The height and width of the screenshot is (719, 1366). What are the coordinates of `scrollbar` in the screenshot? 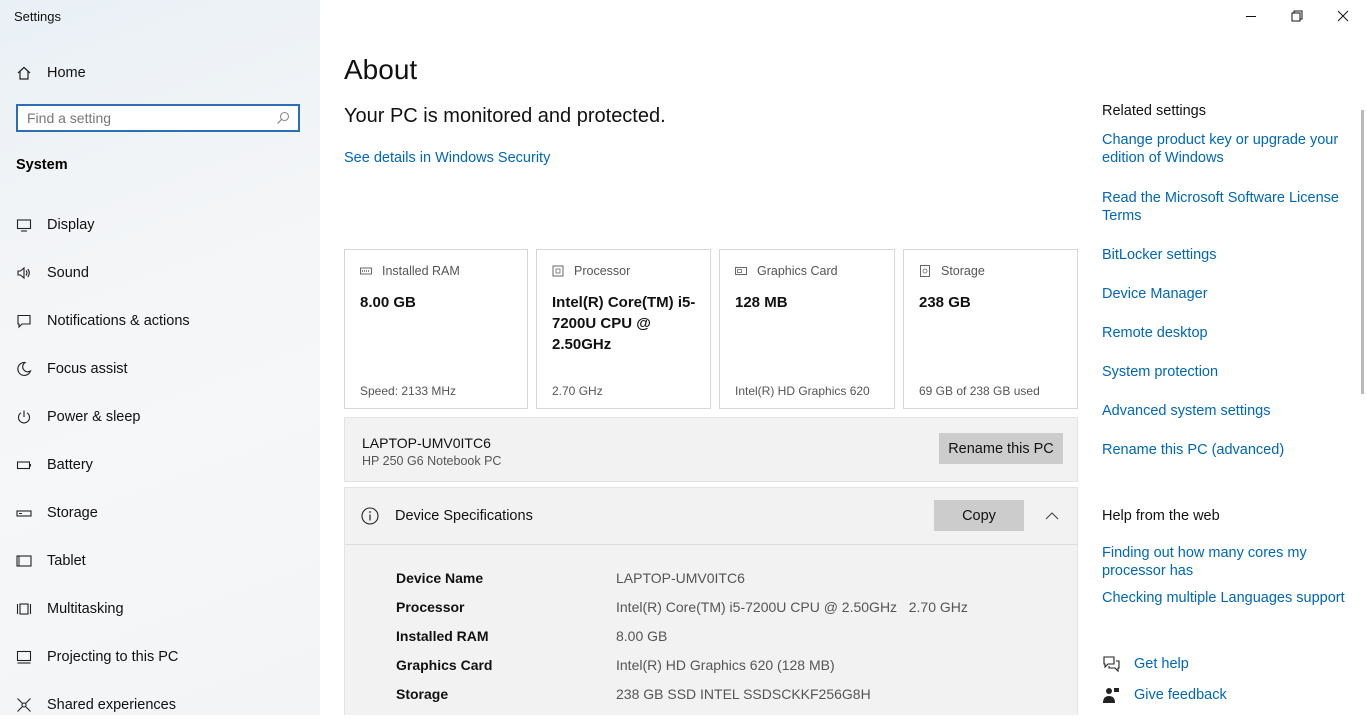 It's located at (1362, 252).